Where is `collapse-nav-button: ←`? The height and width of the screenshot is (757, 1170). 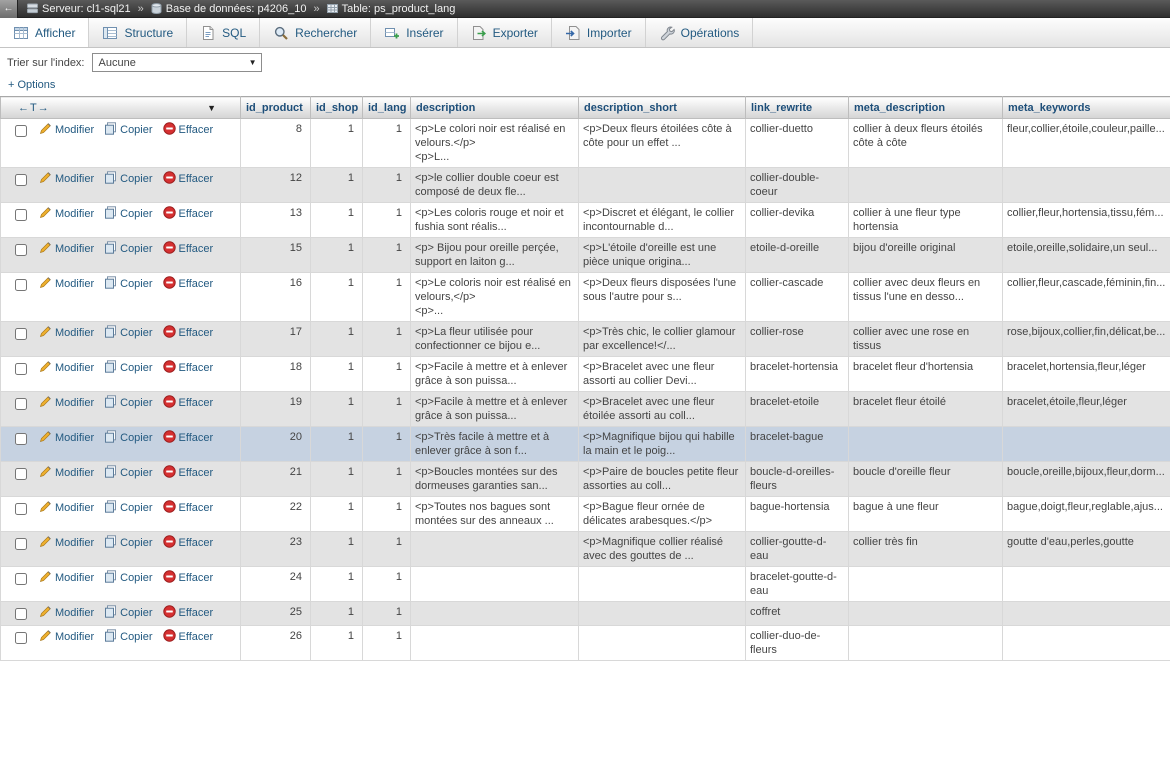 collapse-nav-button: ← is located at coordinates (9, 9).